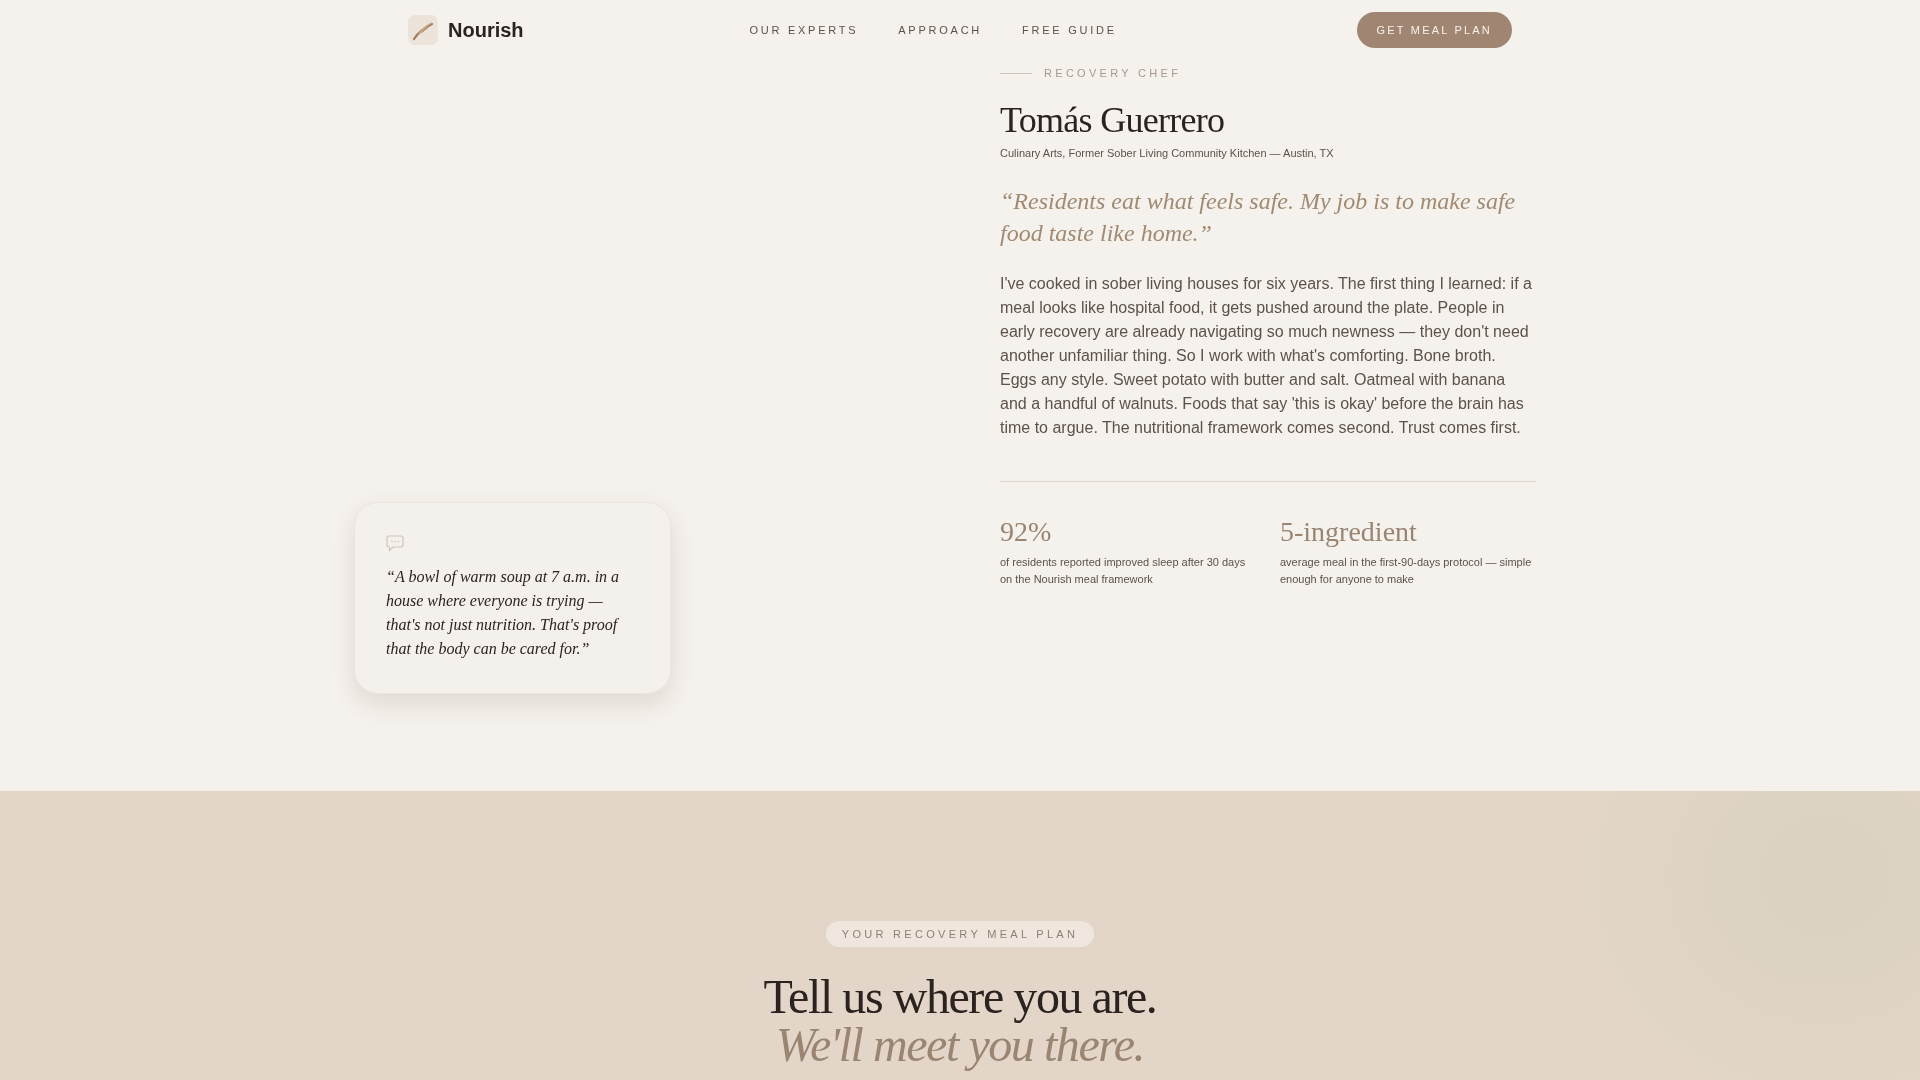 This screenshot has height=1080, width=1920. What do you see at coordinates (960, 934) in the screenshot?
I see `eyebrow-pill: YOUR RECOVERY MEAL PLAN` at bounding box center [960, 934].